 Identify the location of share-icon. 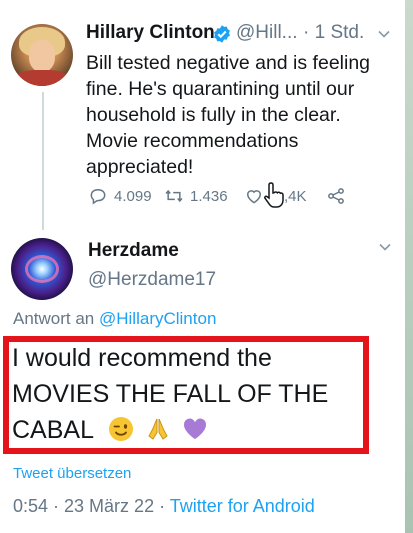
(336, 196).